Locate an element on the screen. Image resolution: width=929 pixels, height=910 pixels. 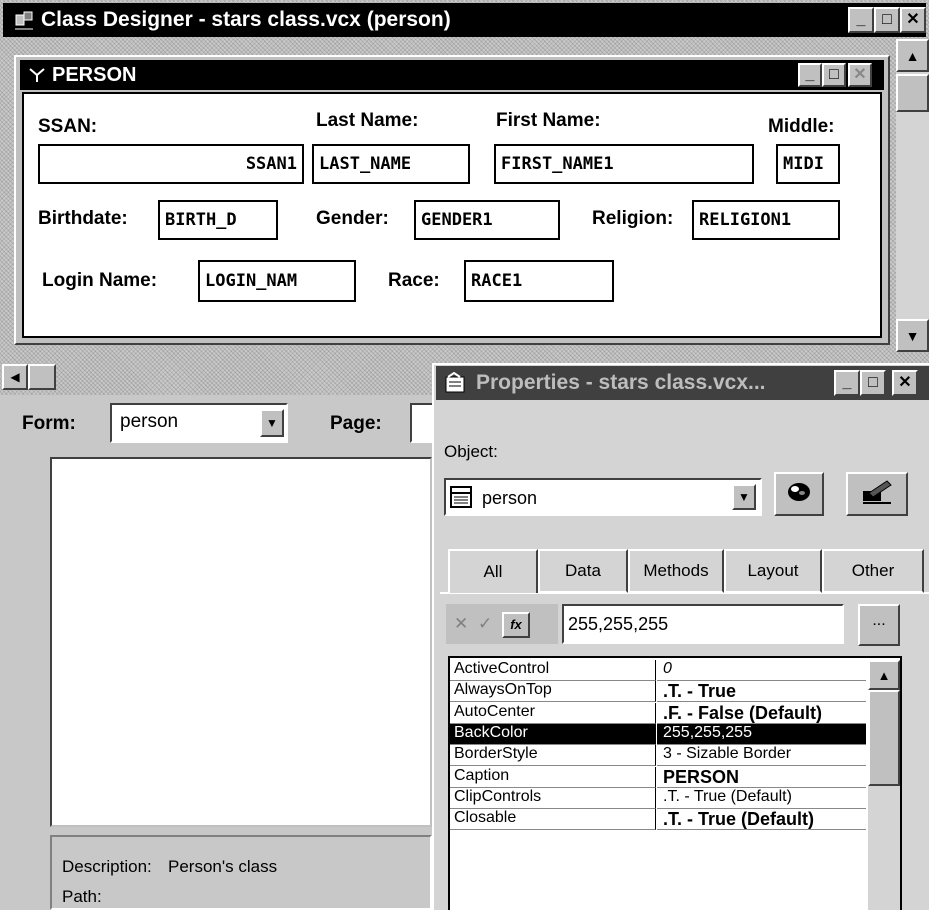
description-box: Description: Person's class Path: is located at coordinates (241, 872).